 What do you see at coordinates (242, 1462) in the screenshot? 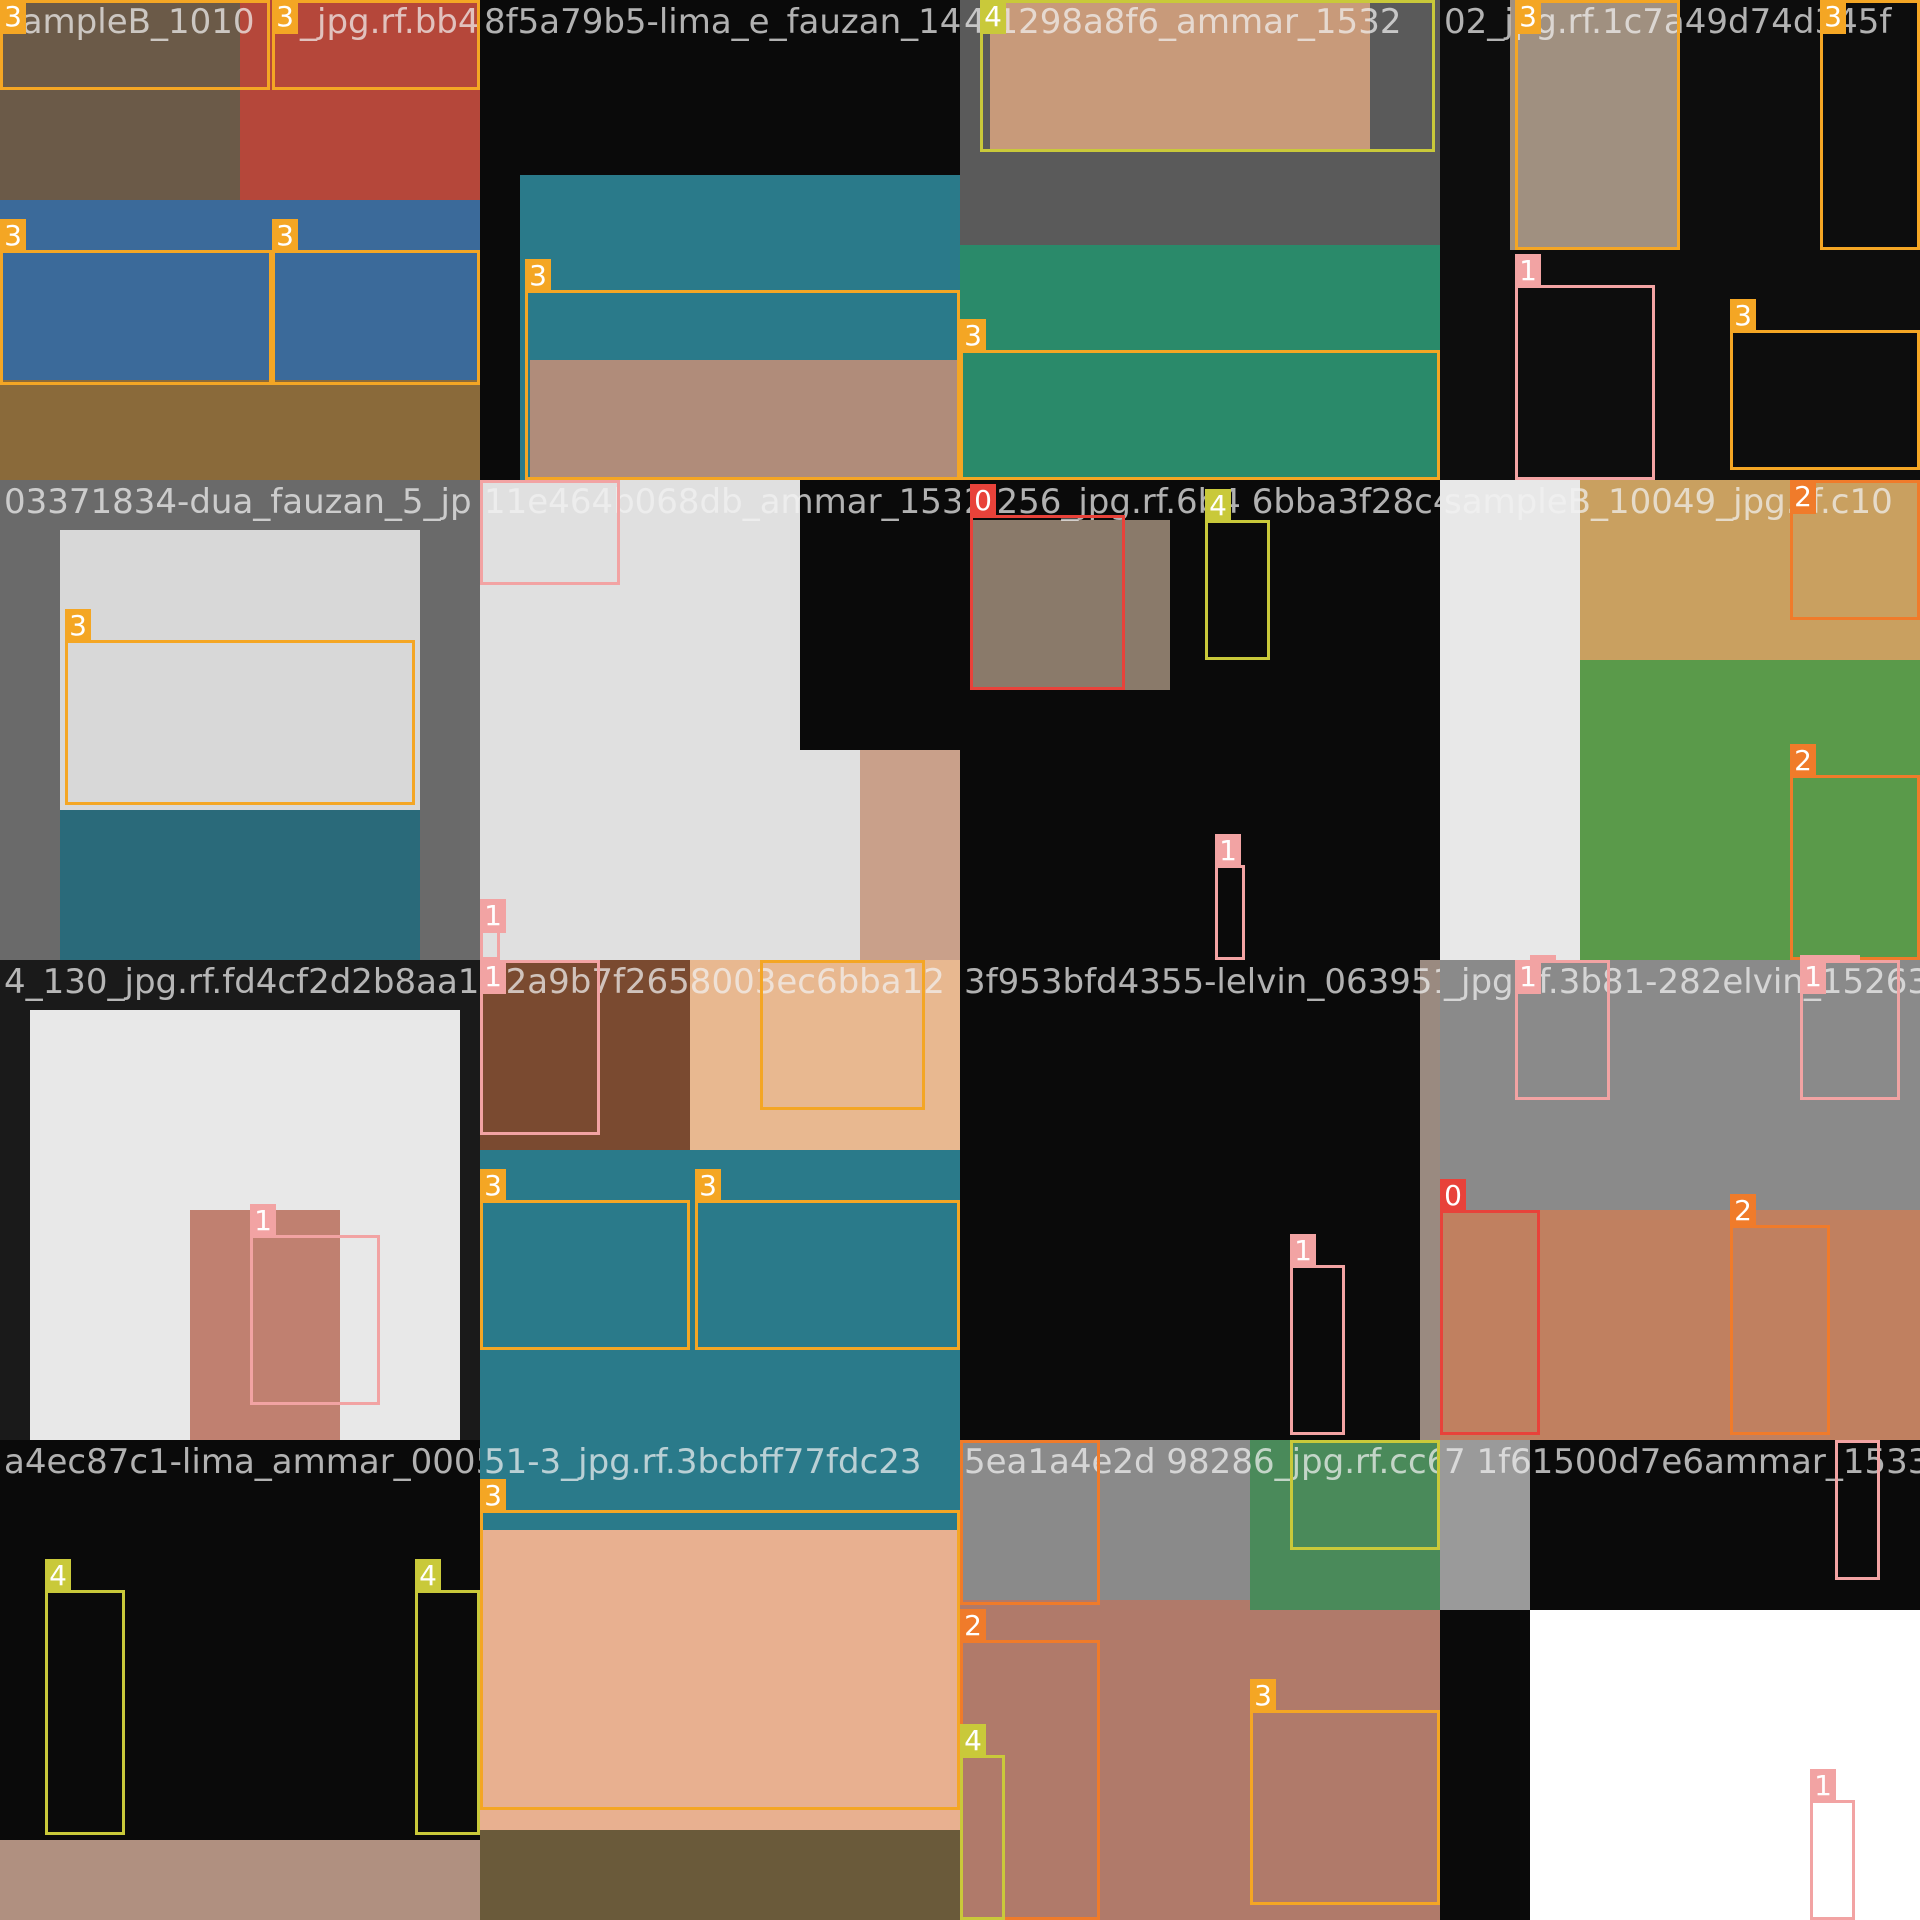
I see `image-filename-label: a4ec87c1-lima_ammar_0005` at bounding box center [242, 1462].